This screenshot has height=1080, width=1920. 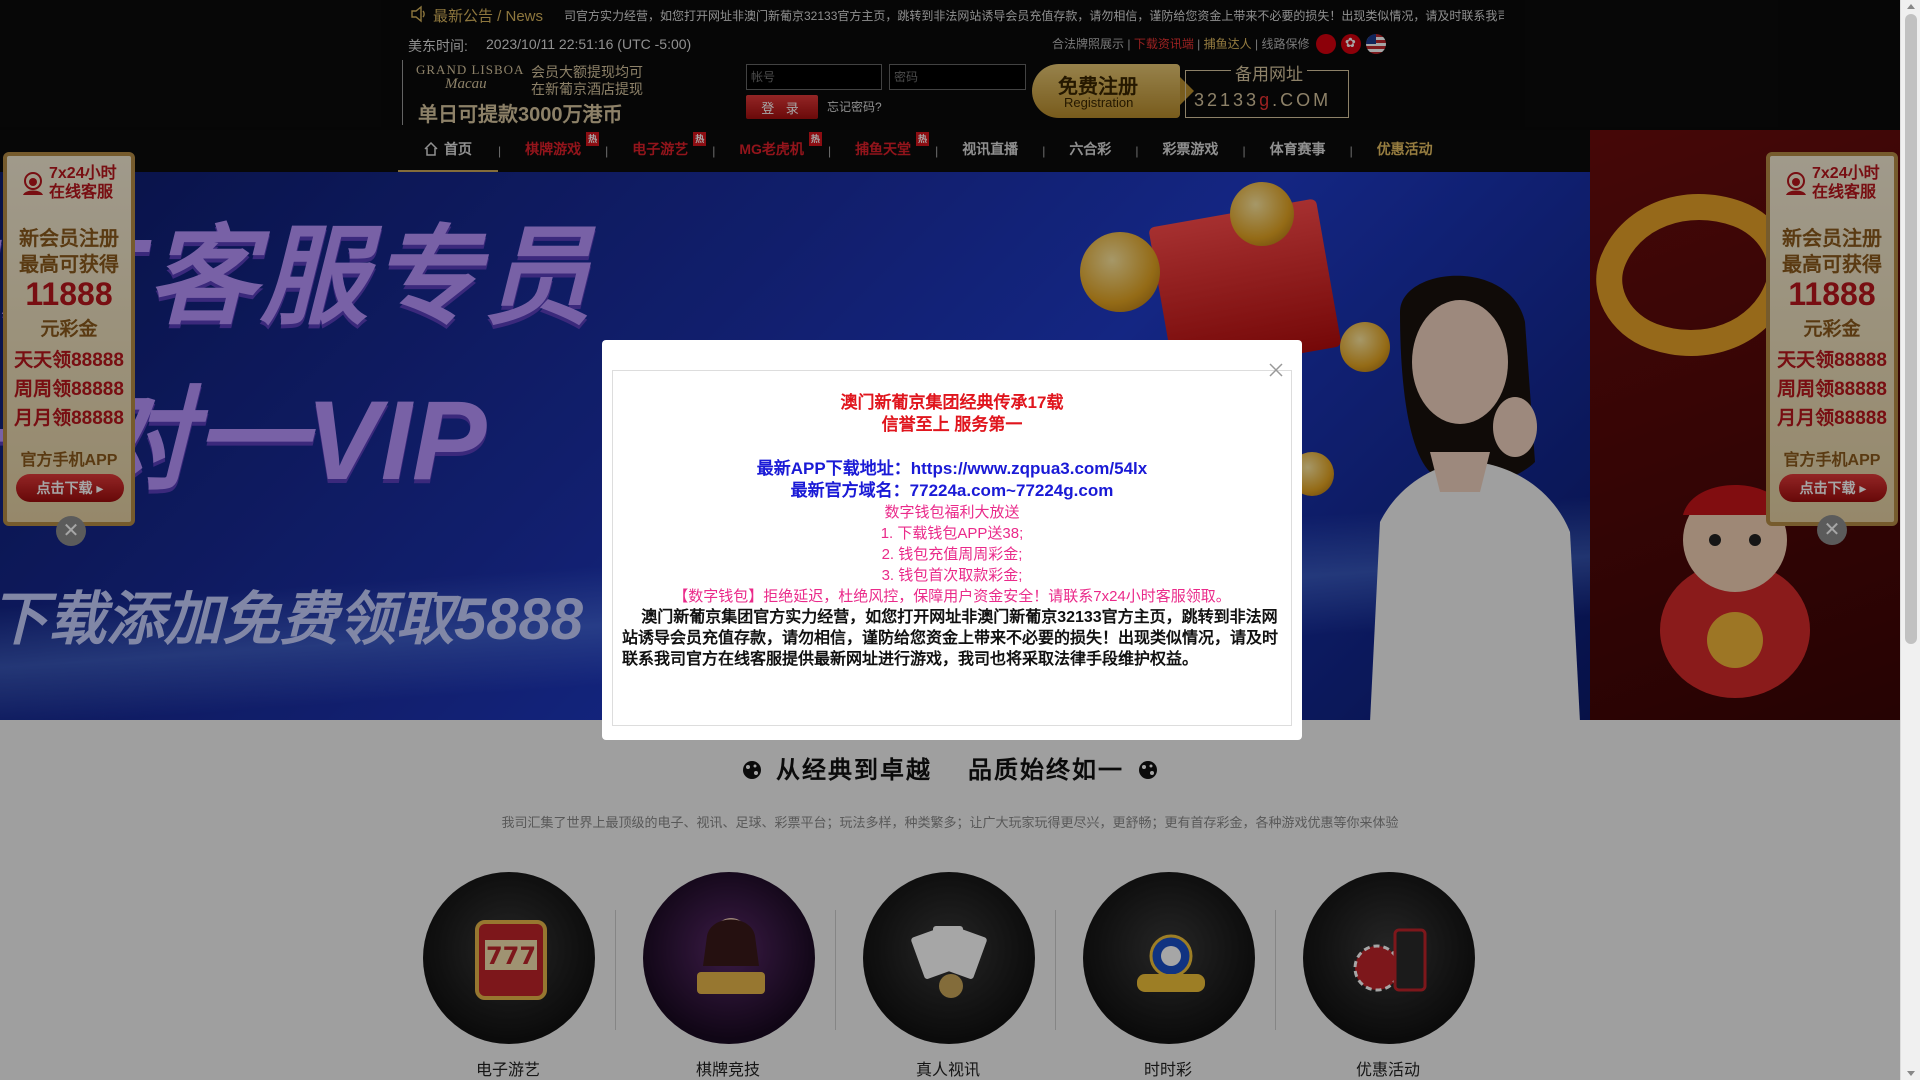 What do you see at coordinates (952, 554) in the screenshot?
I see `wallet-item-2: 2. 钱包充值周周彩金;` at bounding box center [952, 554].